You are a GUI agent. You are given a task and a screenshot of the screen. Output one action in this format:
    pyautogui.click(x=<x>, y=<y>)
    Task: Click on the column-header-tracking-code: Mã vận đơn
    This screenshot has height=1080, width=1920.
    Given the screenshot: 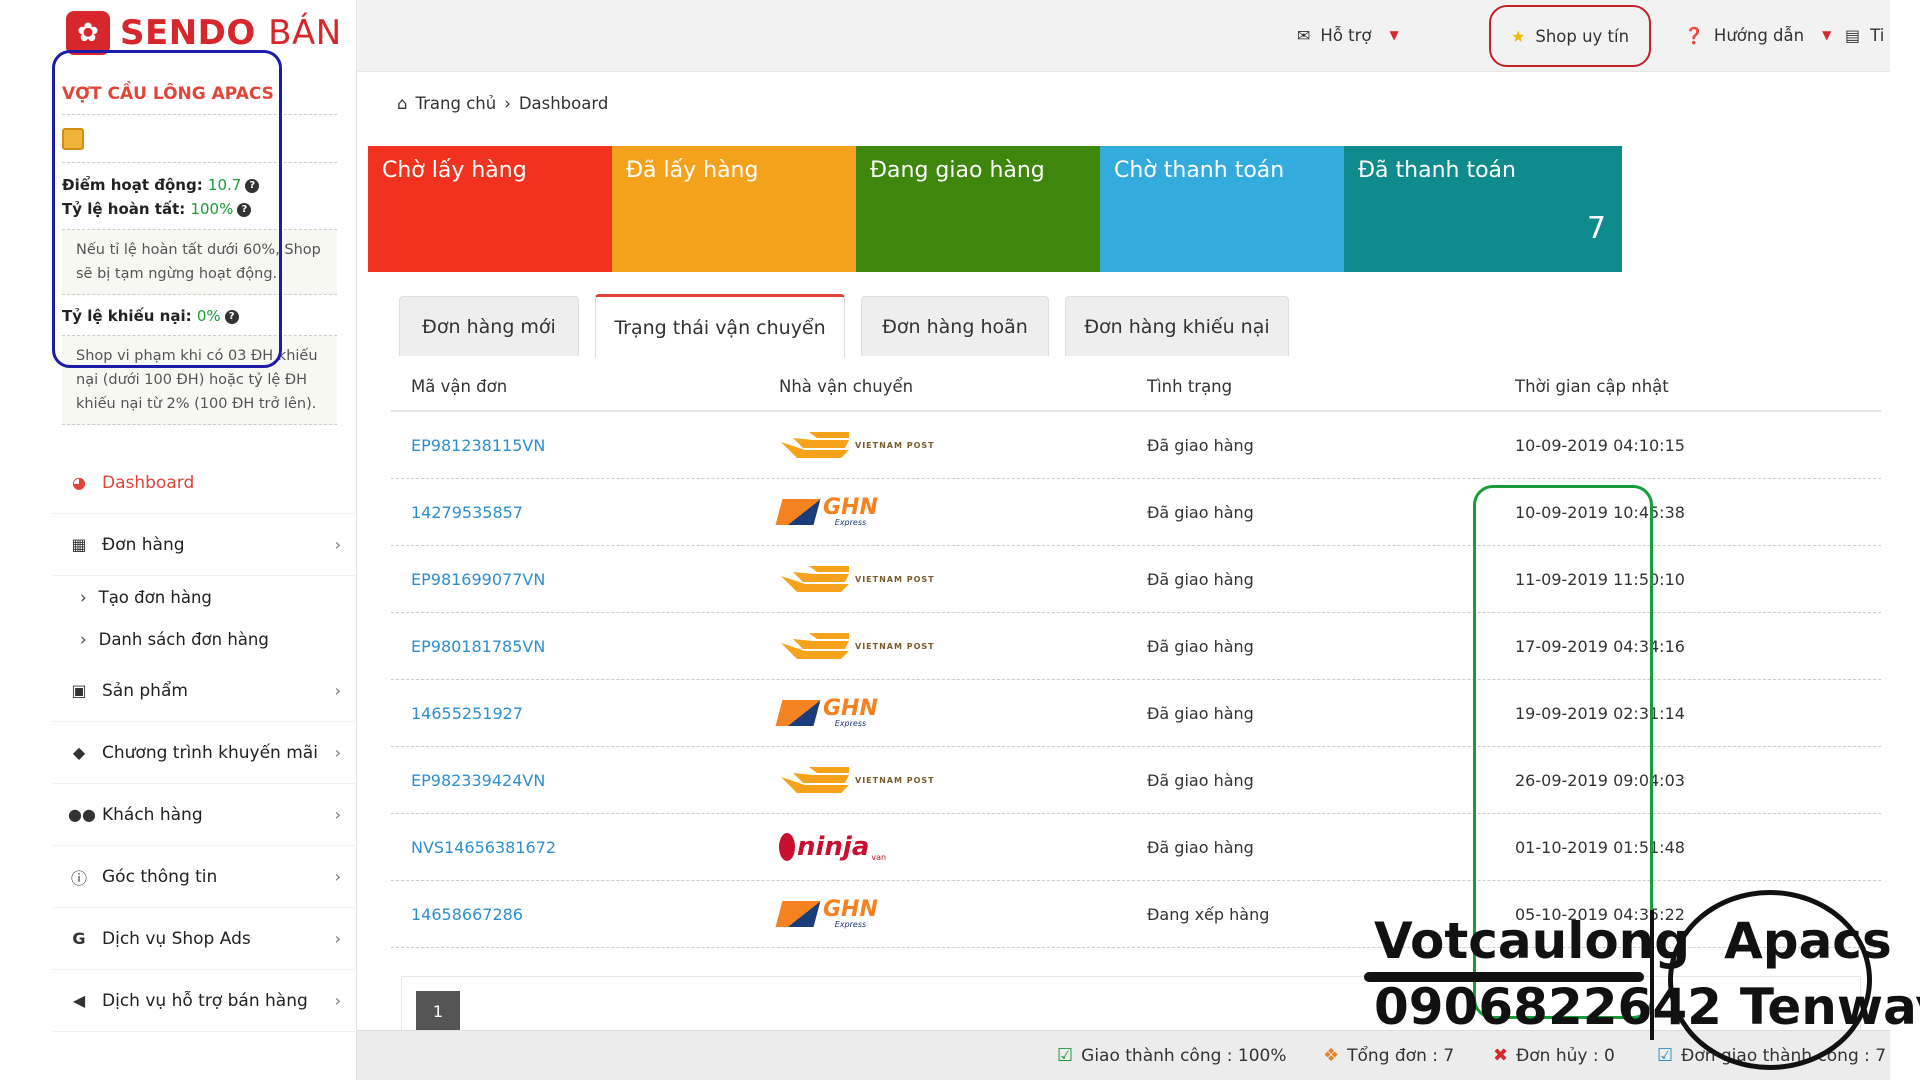 What is the action you would take?
    pyautogui.click(x=459, y=386)
    